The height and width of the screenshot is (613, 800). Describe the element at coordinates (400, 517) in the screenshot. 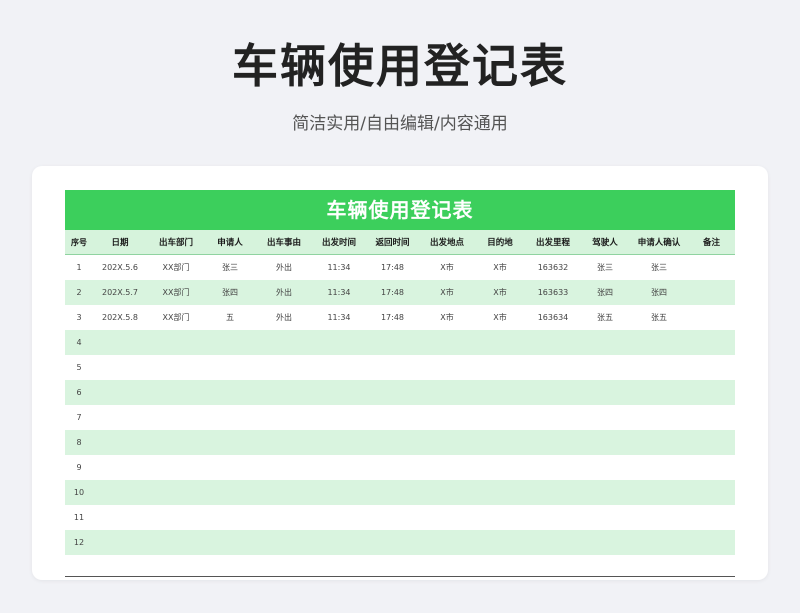

I see `table-row: 11` at that location.